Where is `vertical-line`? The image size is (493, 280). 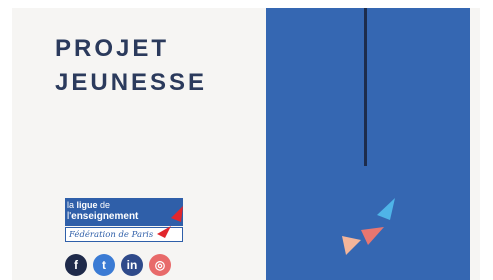
vertical-line is located at coordinates (365, 87).